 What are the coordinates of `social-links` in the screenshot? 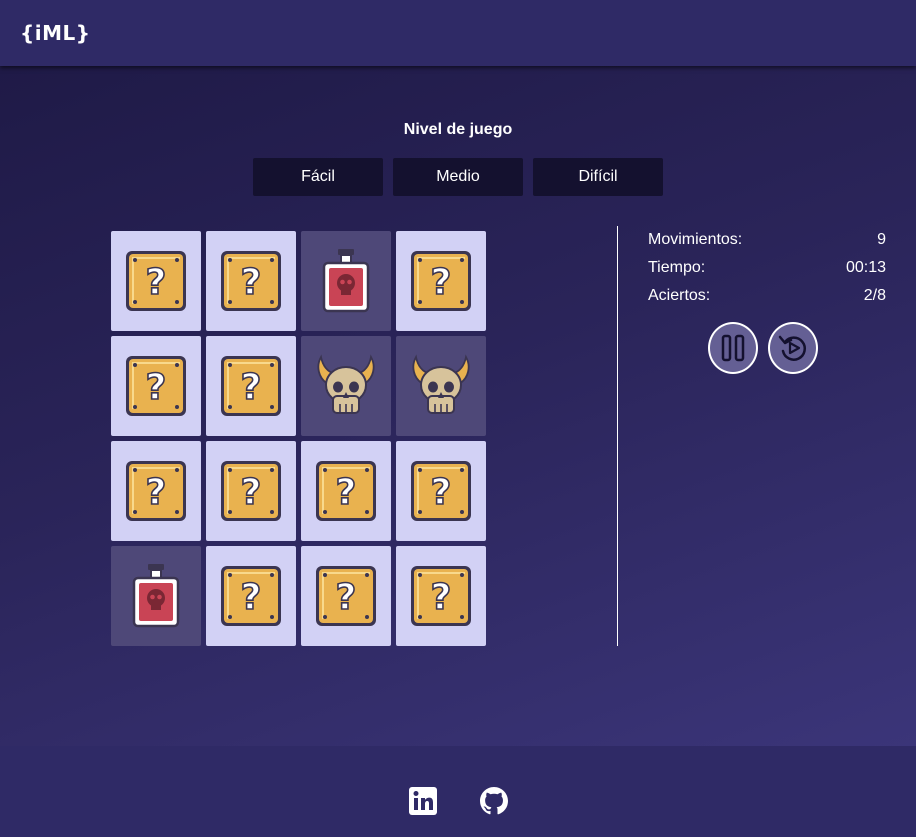 It's located at (458, 801).